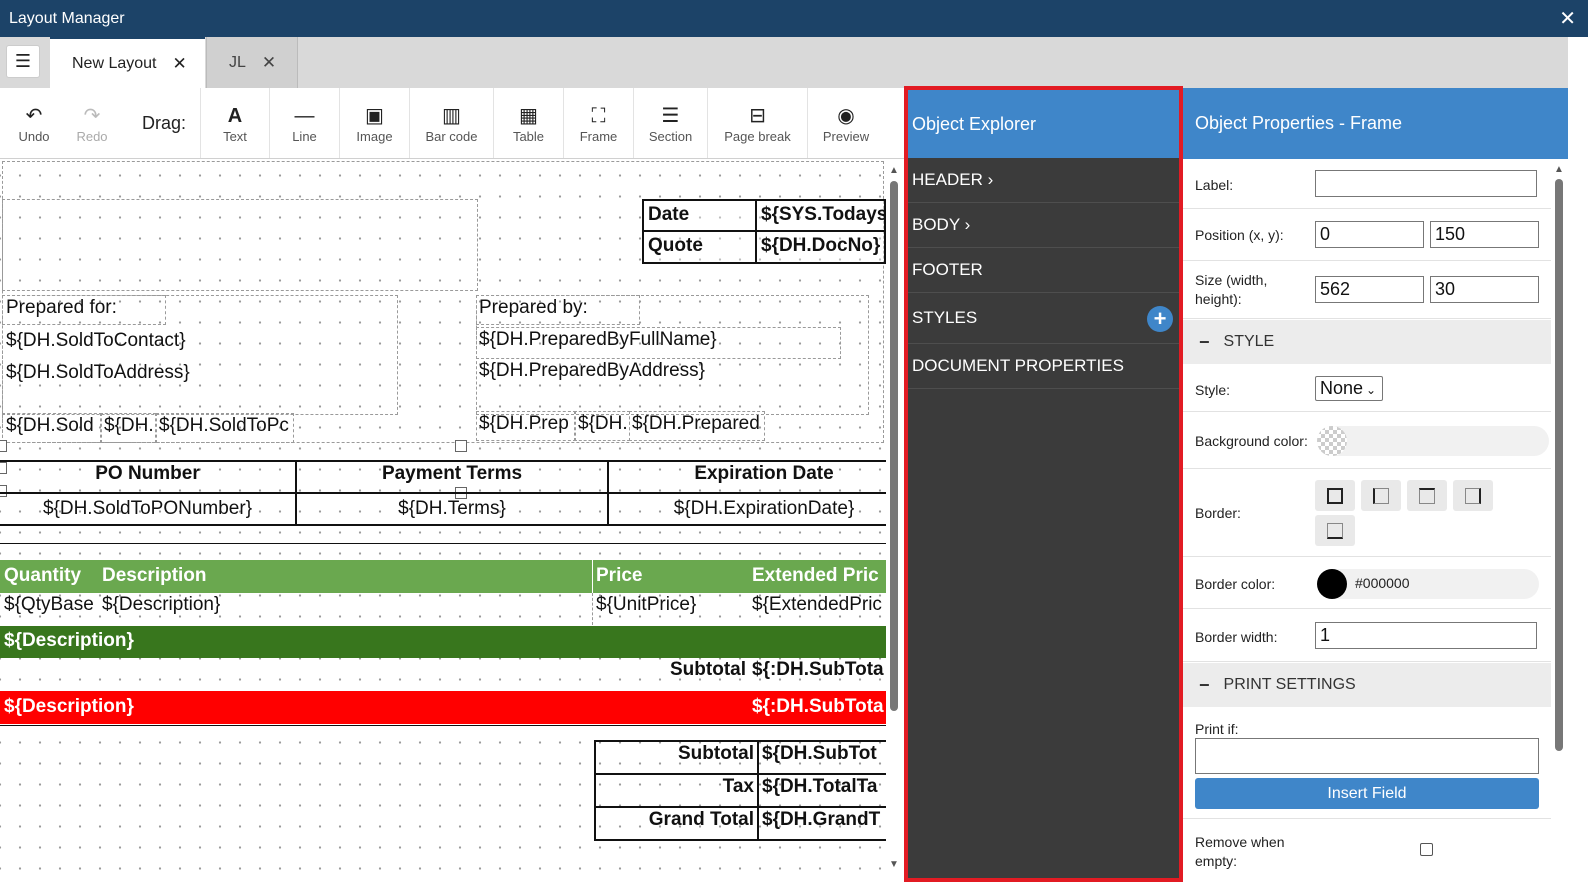  I want to click on sold-to-address-field: ${DH.SoldToAddress}, so click(98, 373).